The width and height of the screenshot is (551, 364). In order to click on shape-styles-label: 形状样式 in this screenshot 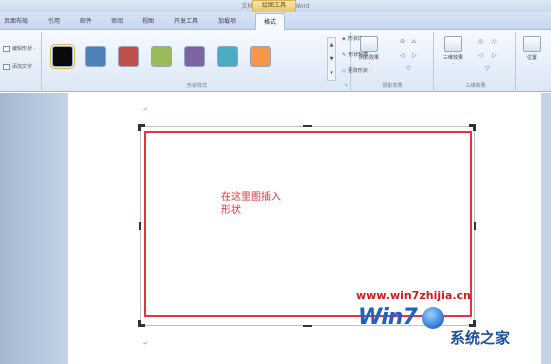, I will do `click(196, 86)`.